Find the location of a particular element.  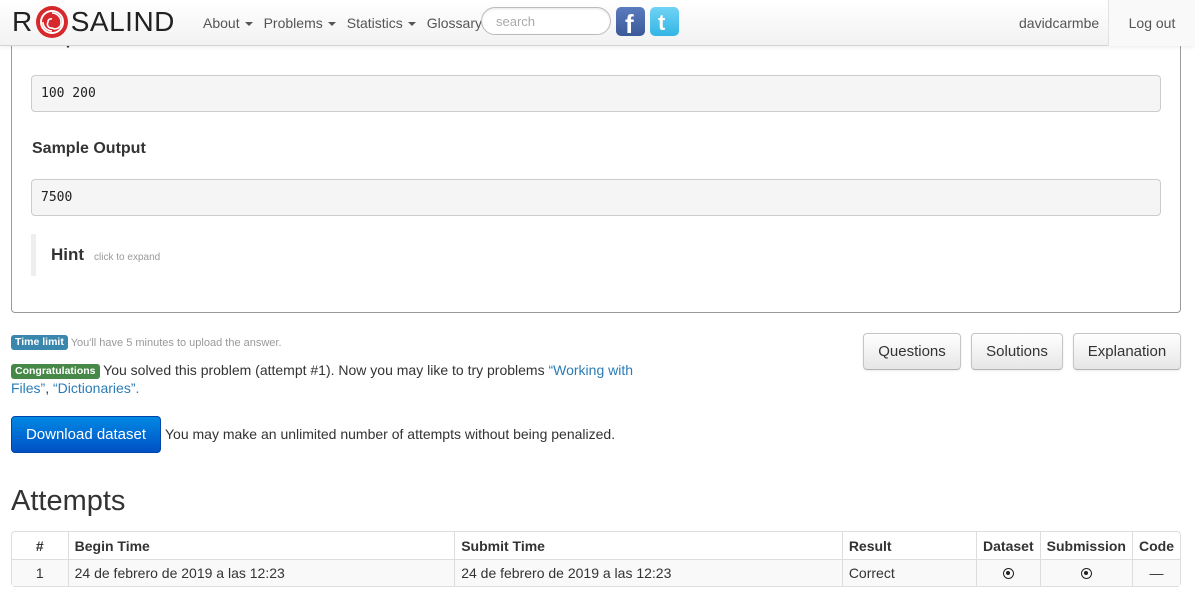

download-dataset-icon is located at coordinates (1008, 573).